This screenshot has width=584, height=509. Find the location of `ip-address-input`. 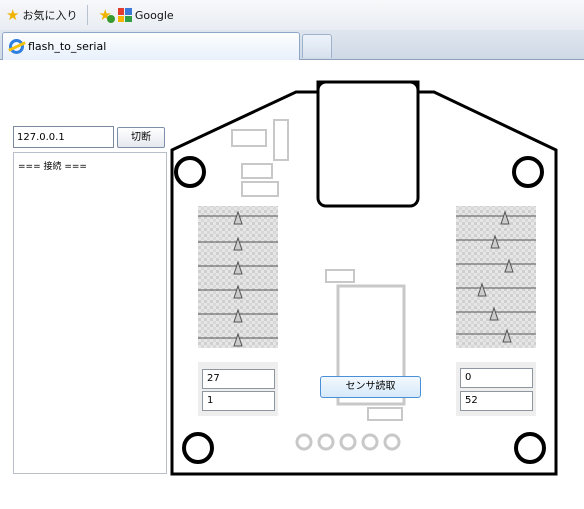

ip-address-input is located at coordinates (63, 137).